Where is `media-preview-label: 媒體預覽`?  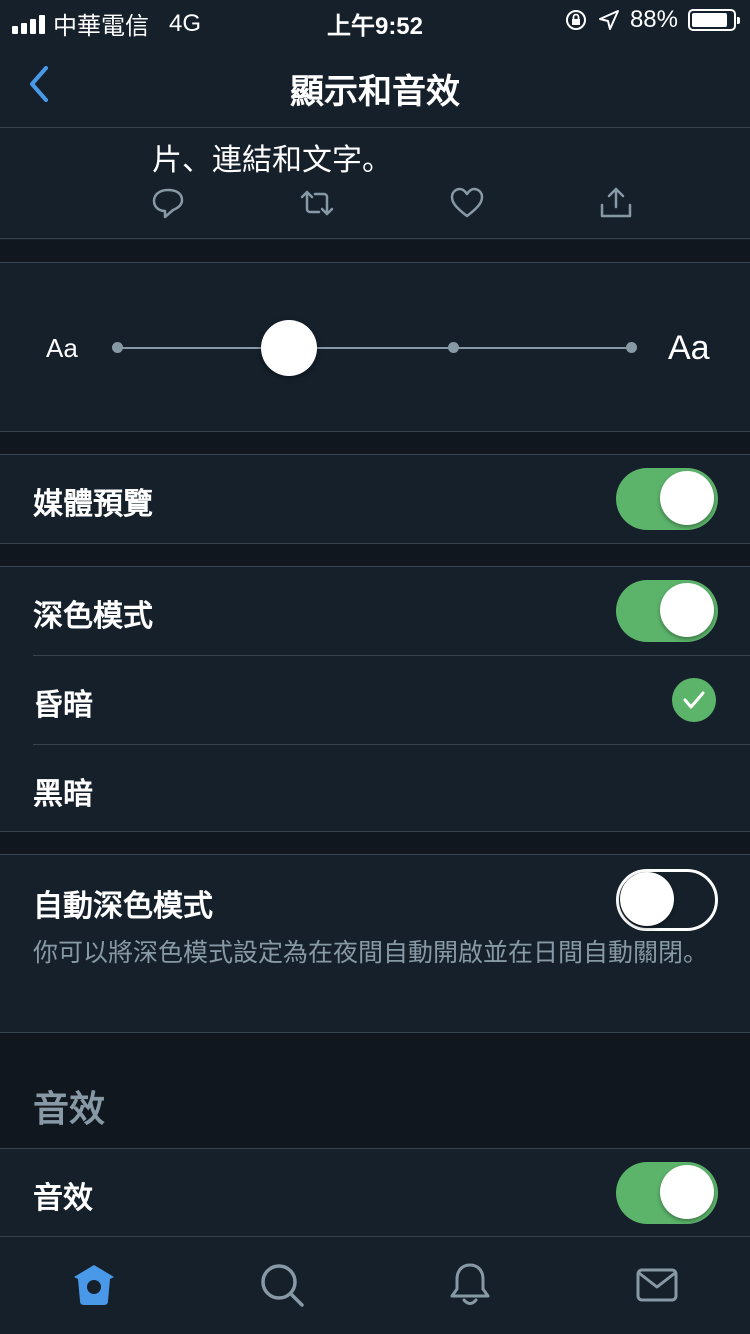
media-preview-label: 媒體預覽 is located at coordinates (93, 504).